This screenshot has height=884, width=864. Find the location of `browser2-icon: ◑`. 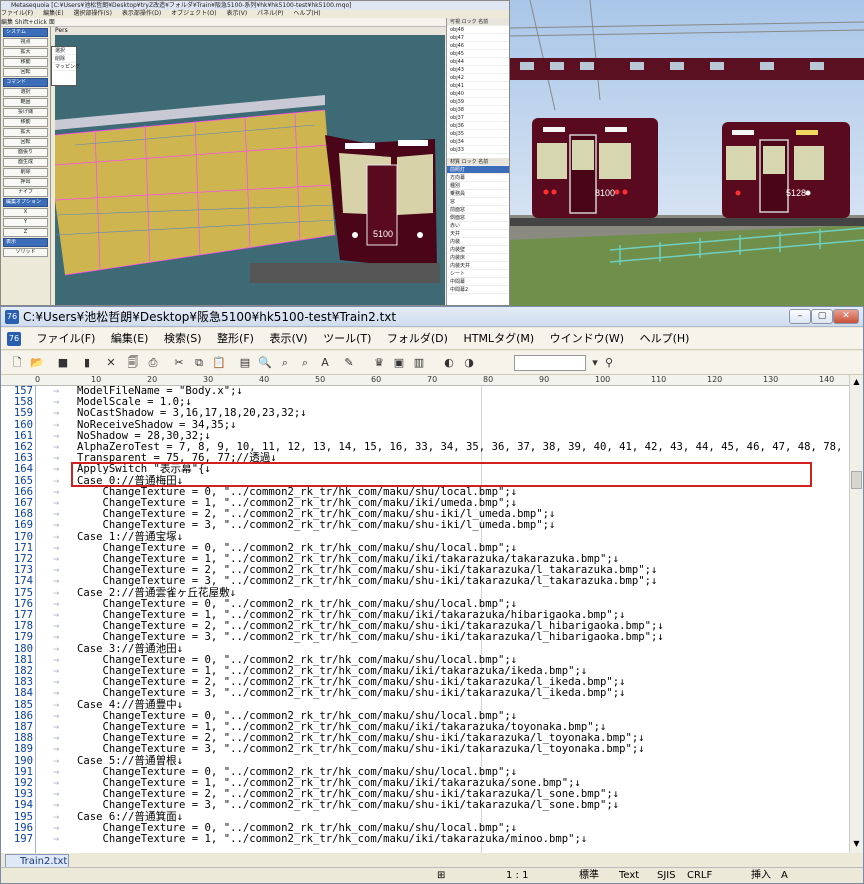

browser2-icon: ◑ is located at coordinates (469, 363).